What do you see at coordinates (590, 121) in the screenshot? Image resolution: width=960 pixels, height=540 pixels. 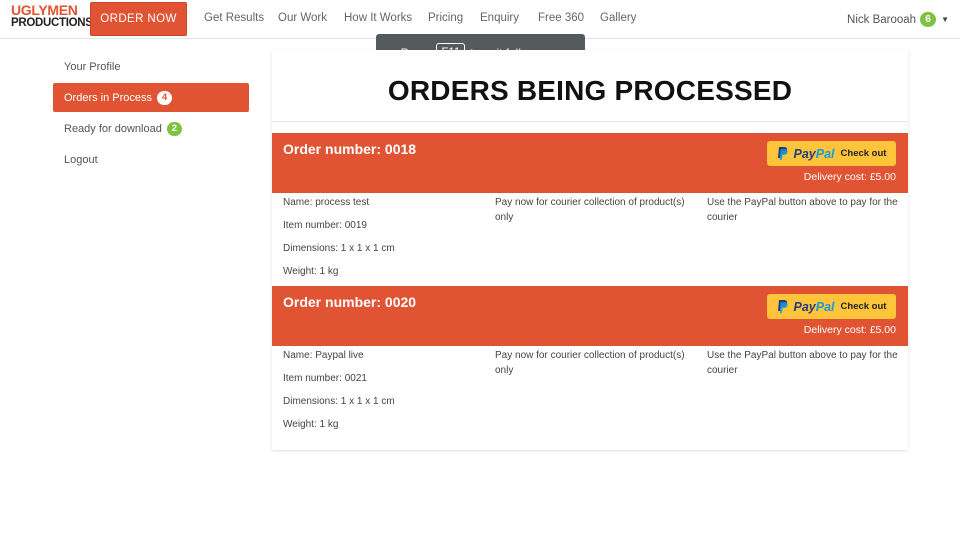 I see `title-divider` at bounding box center [590, 121].